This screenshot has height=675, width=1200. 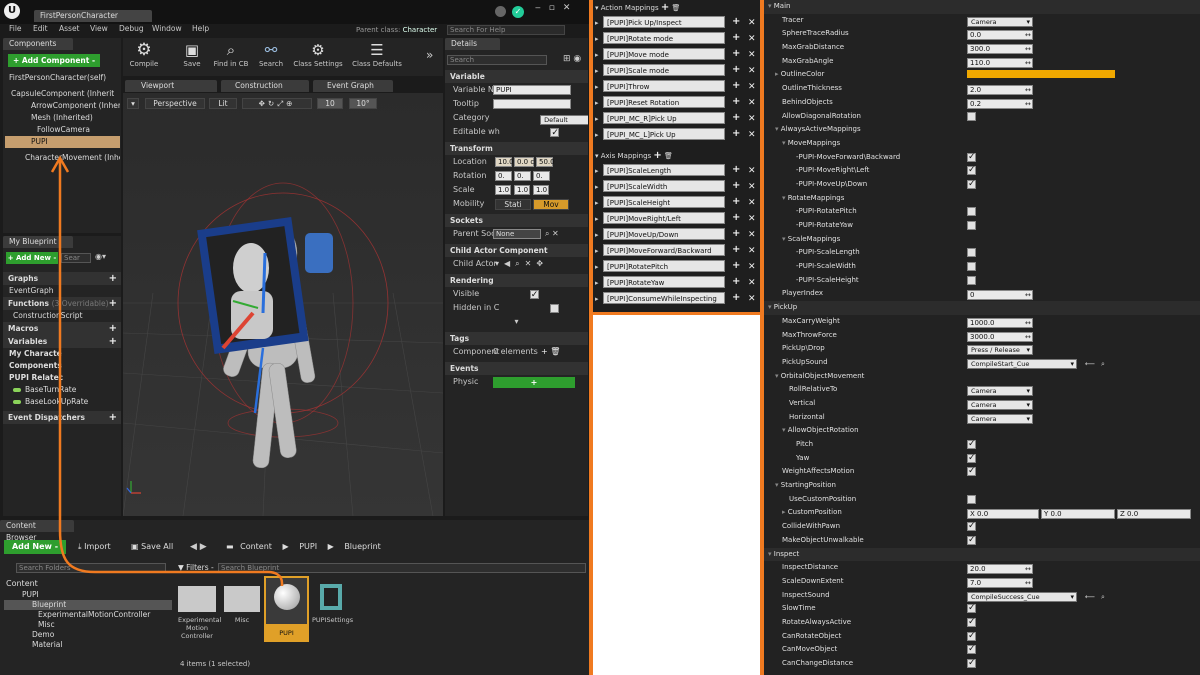 I want to click on tree-item-arrow: ArrowComponent (Inherite, so click(x=62, y=106).